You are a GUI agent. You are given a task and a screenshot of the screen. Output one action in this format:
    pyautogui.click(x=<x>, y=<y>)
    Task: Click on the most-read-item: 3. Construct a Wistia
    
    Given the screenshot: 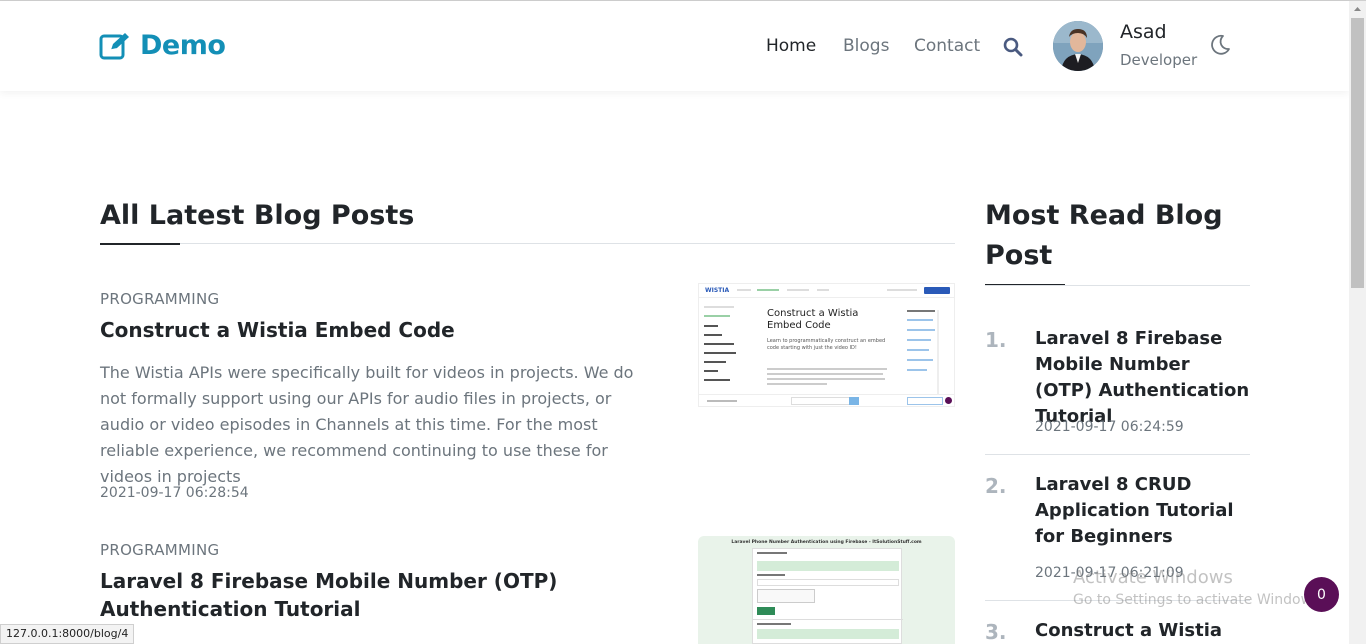 What is the action you would take?
    pyautogui.click(x=1117, y=631)
    